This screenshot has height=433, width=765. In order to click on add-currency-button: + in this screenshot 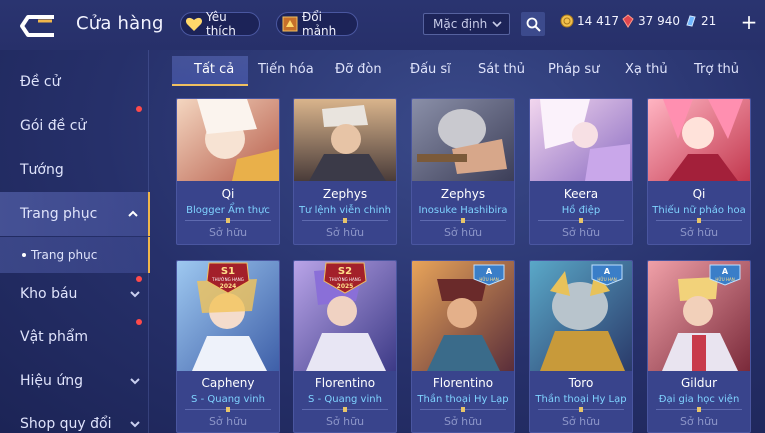, I will do `click(749, 22)`.